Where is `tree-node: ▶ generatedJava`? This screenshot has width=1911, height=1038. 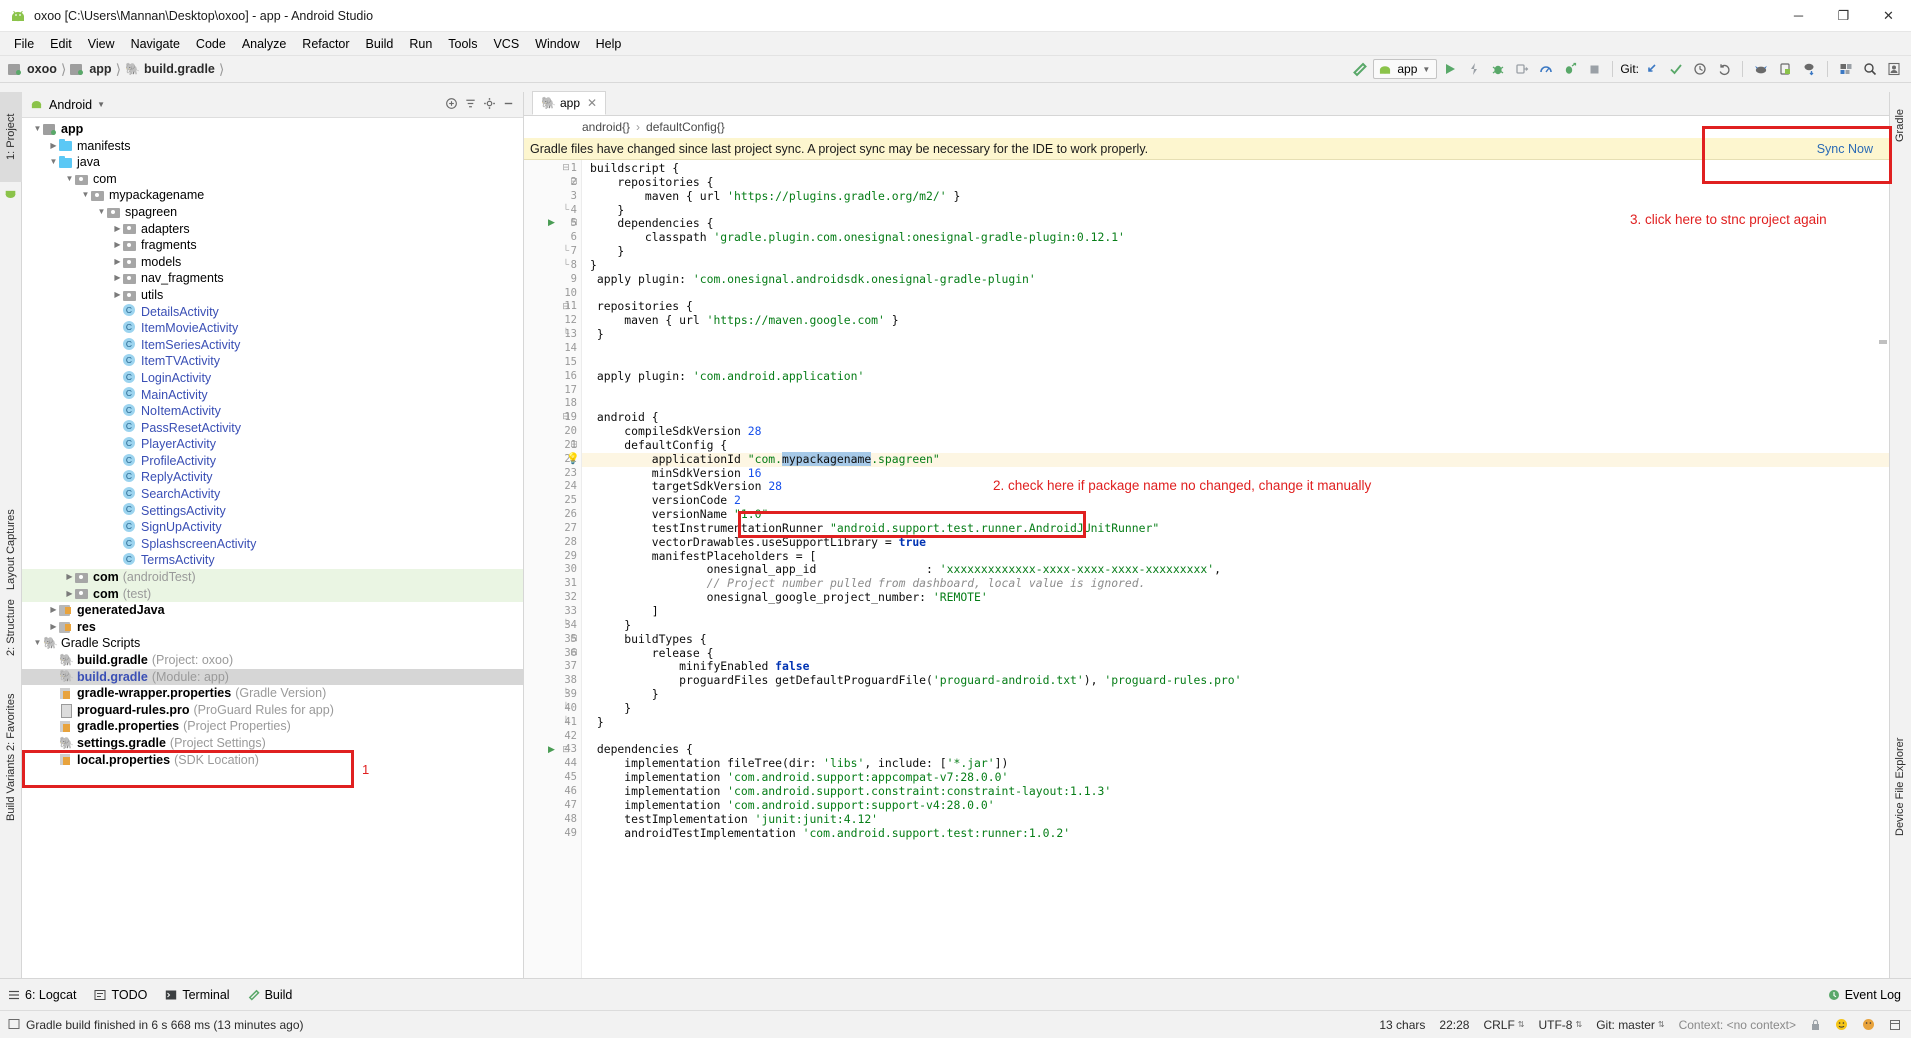 tree-node: ▶ generatedJava is located at coordinates (272, 610).